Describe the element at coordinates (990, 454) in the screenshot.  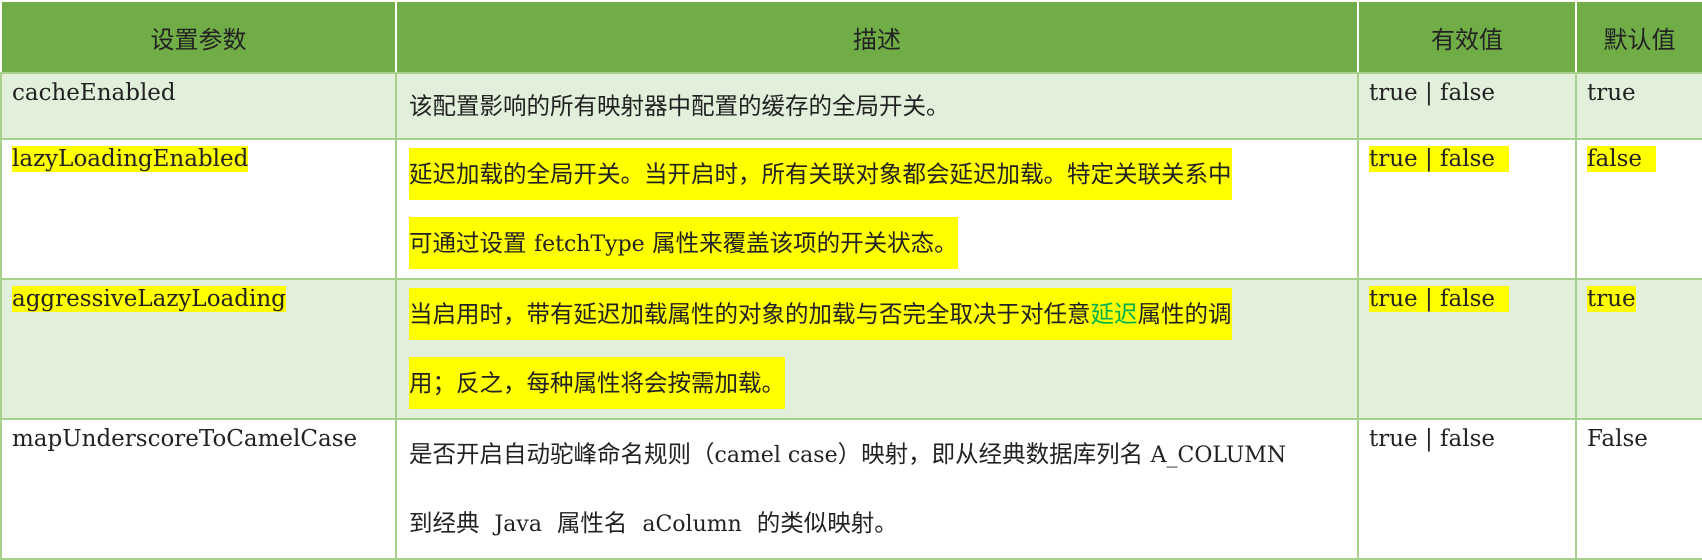
I see `description-line-1-mid: ）映射，即从经典数据库列名` at that location.